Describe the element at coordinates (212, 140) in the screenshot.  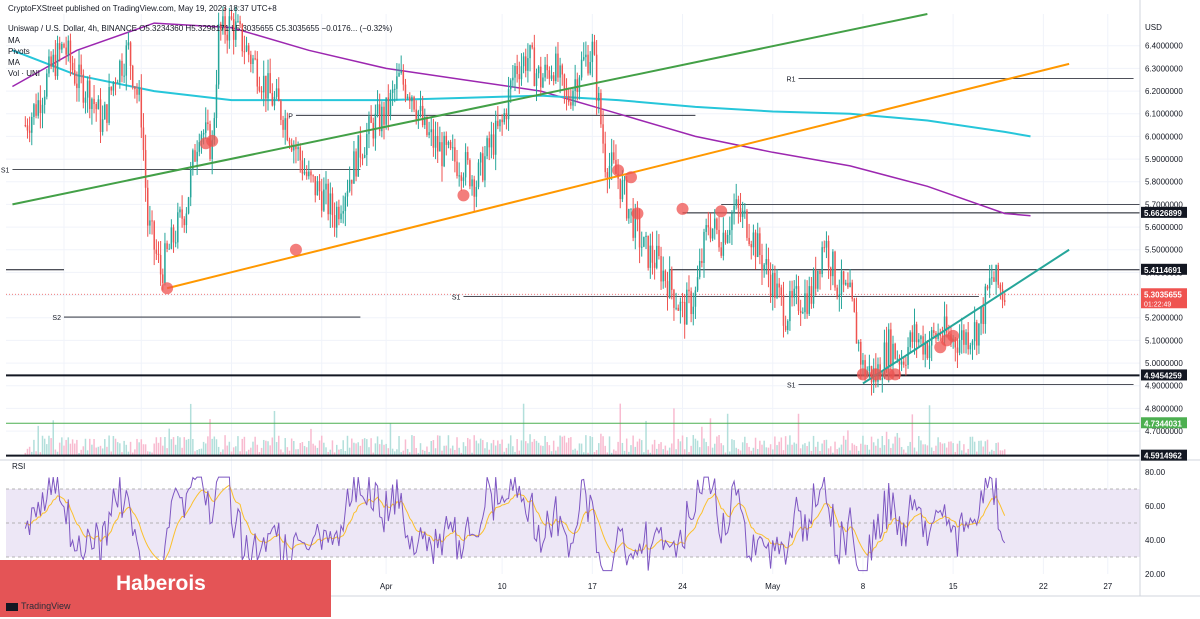
I see `touch-marker` at that location.